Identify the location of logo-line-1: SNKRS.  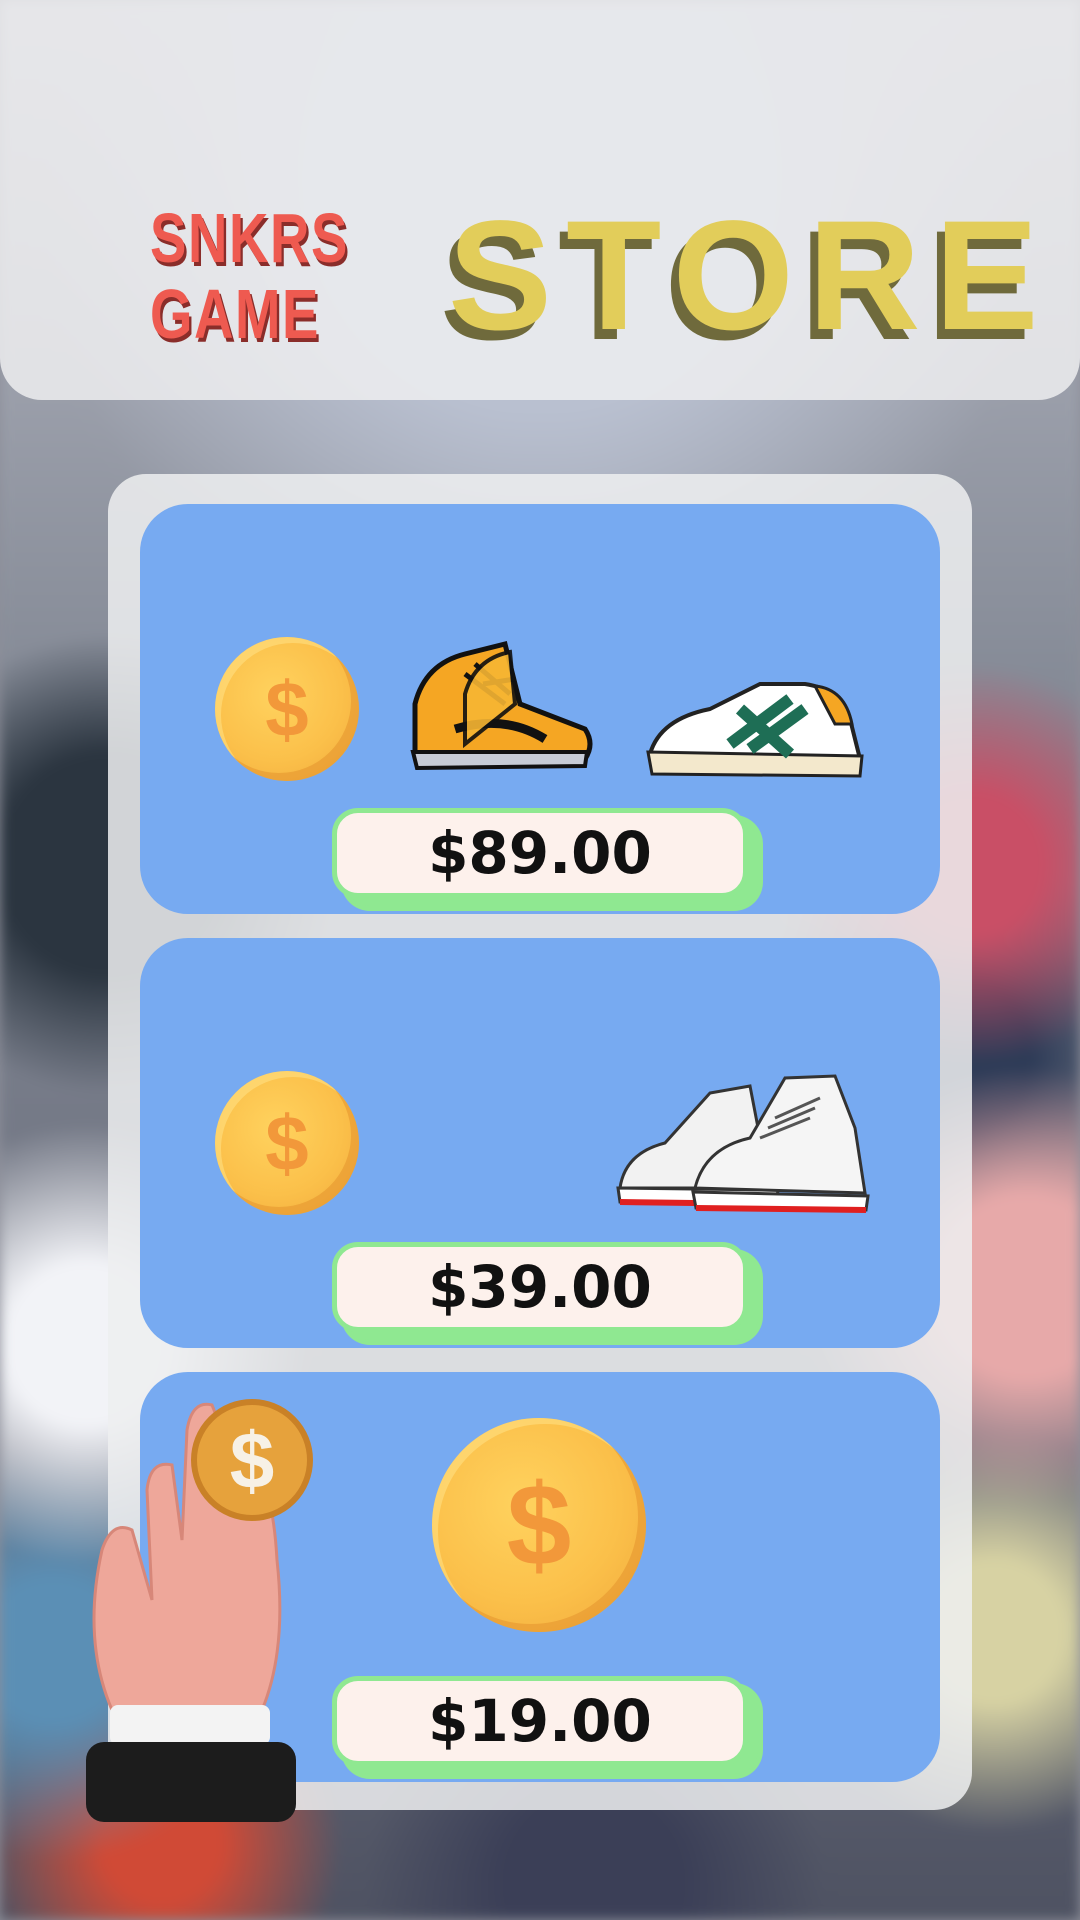
(249, 238).